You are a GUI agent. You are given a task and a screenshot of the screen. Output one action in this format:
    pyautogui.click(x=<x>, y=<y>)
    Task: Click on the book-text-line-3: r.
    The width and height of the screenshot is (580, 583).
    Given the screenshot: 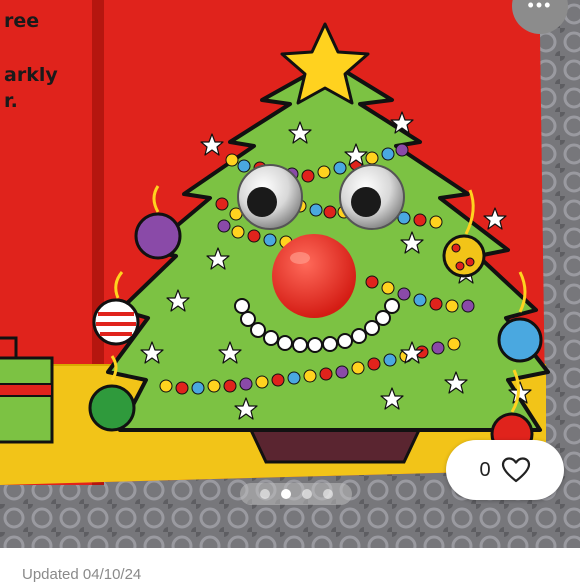 What is the action you would take?
    pyautogui.click(x=11, y=101)
    